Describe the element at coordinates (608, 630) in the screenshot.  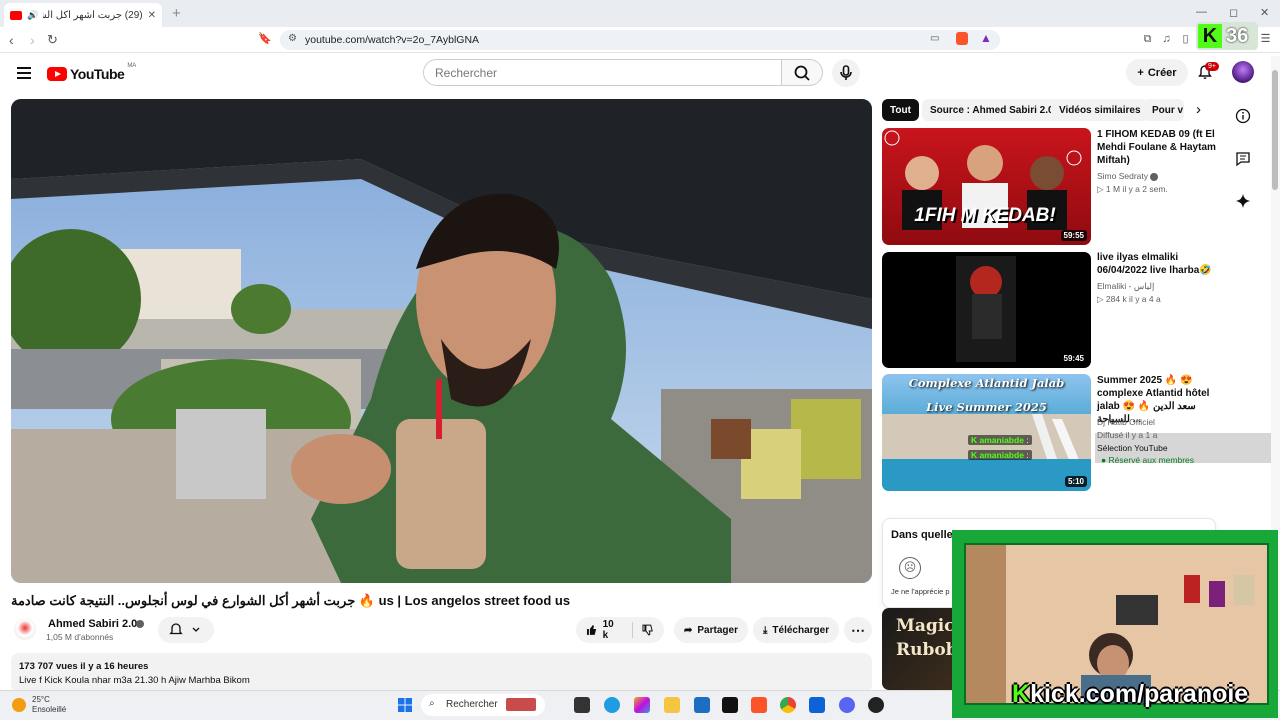
I see `like-count: 10 k` at that location.